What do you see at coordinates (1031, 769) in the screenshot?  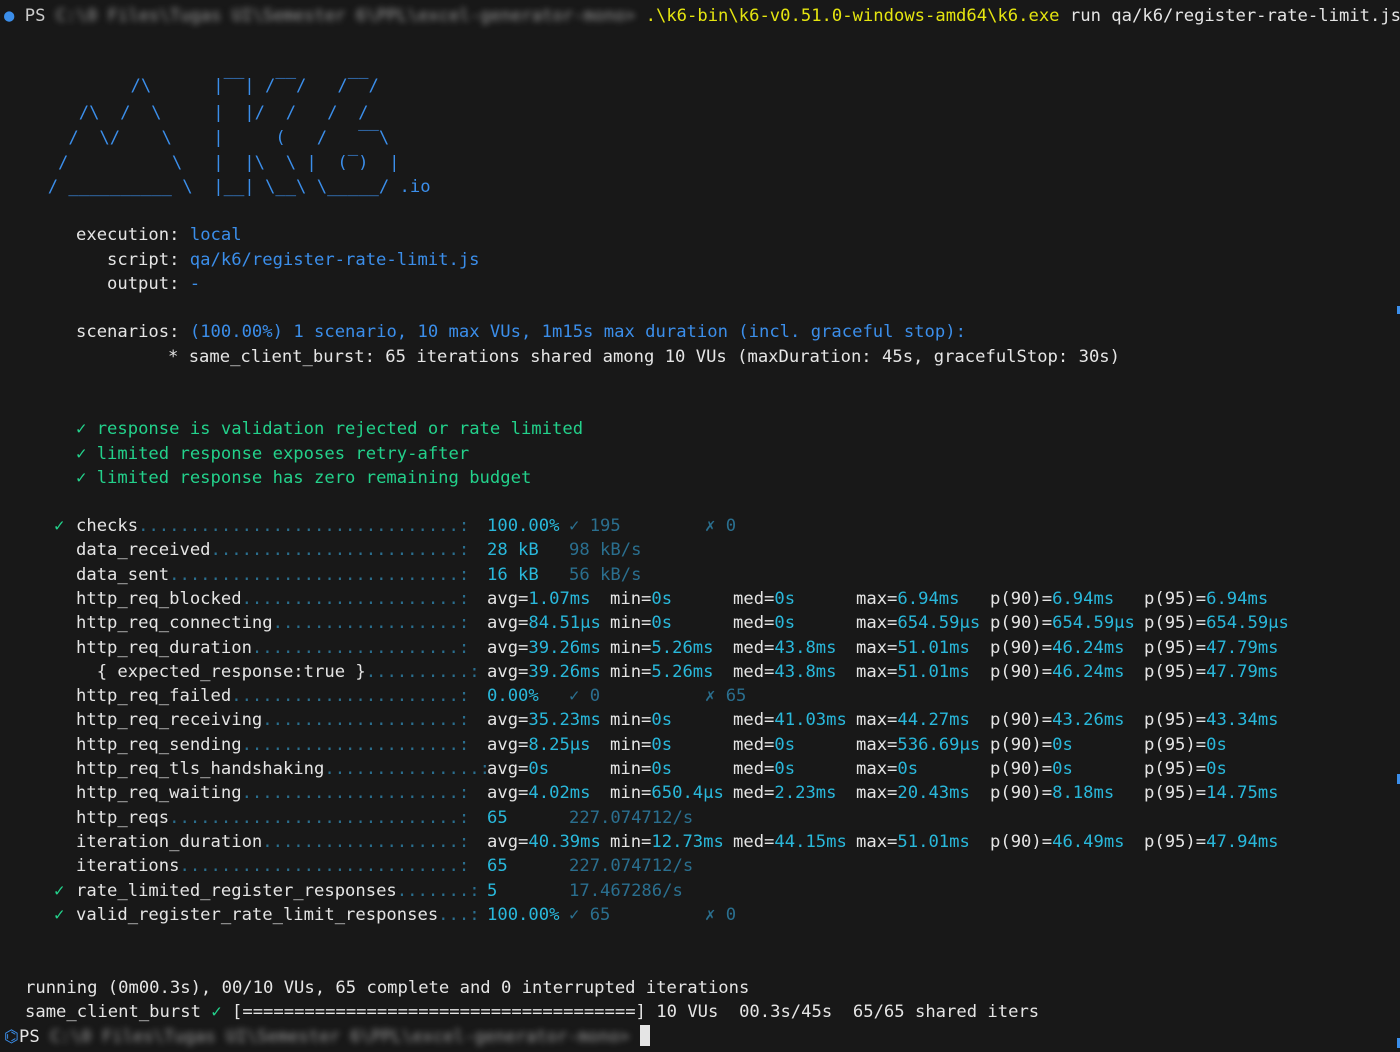 I see `metric-p90: p(90)=0s` at bounding box center [1031, 769].